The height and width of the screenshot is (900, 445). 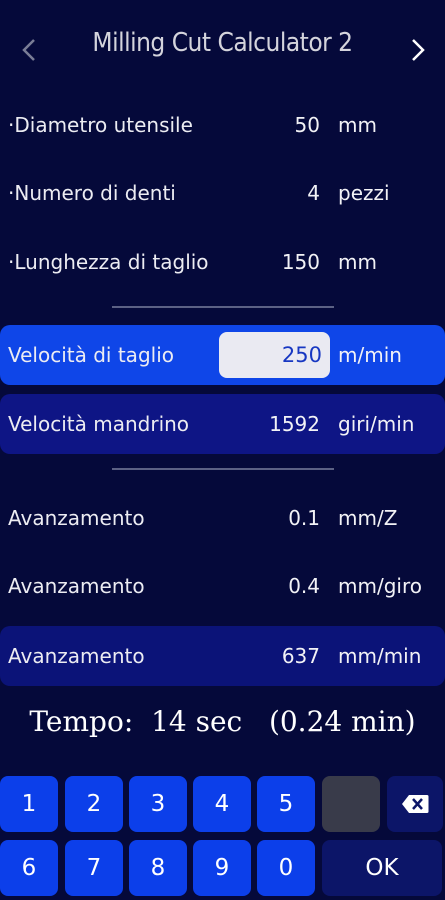 I want to click on chevron-left-icon, so click(x=28, y=50).